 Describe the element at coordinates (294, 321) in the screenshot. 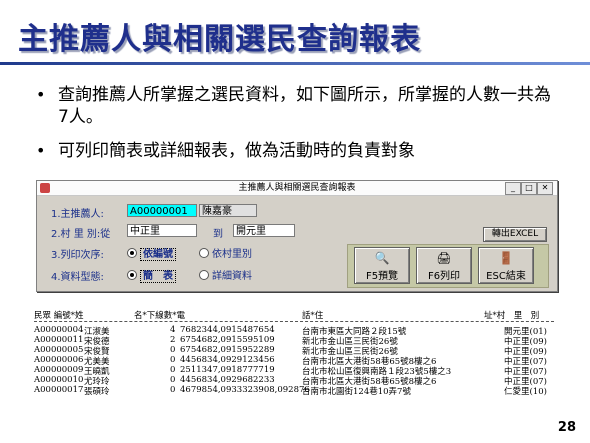

I see `header-divider` at that location.